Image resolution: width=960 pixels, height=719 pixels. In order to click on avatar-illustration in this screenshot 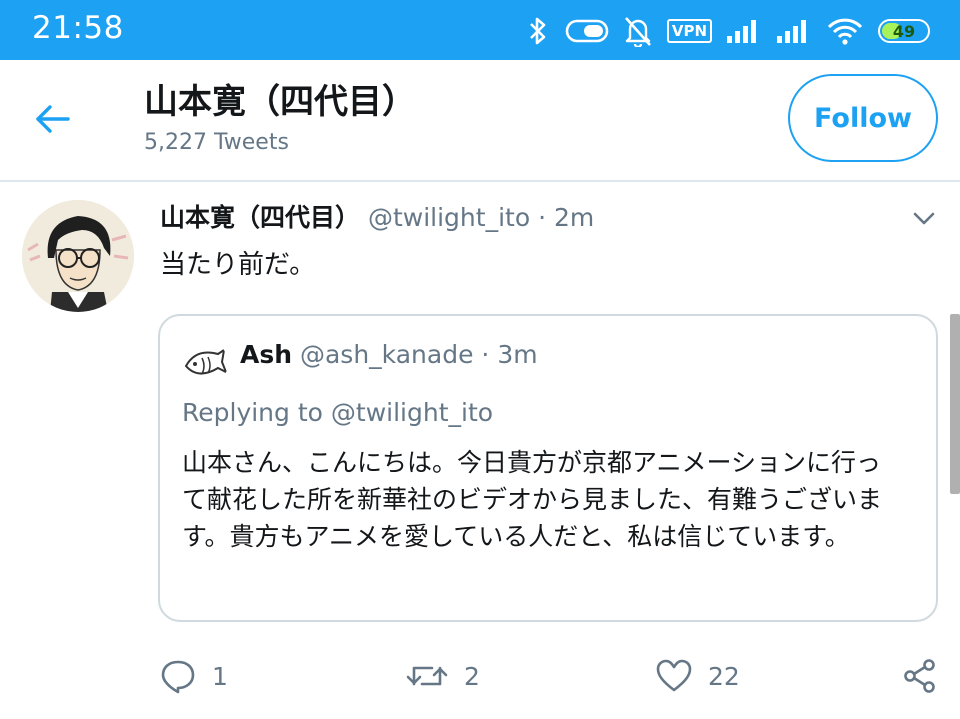, I will do `click(78, 256)`.